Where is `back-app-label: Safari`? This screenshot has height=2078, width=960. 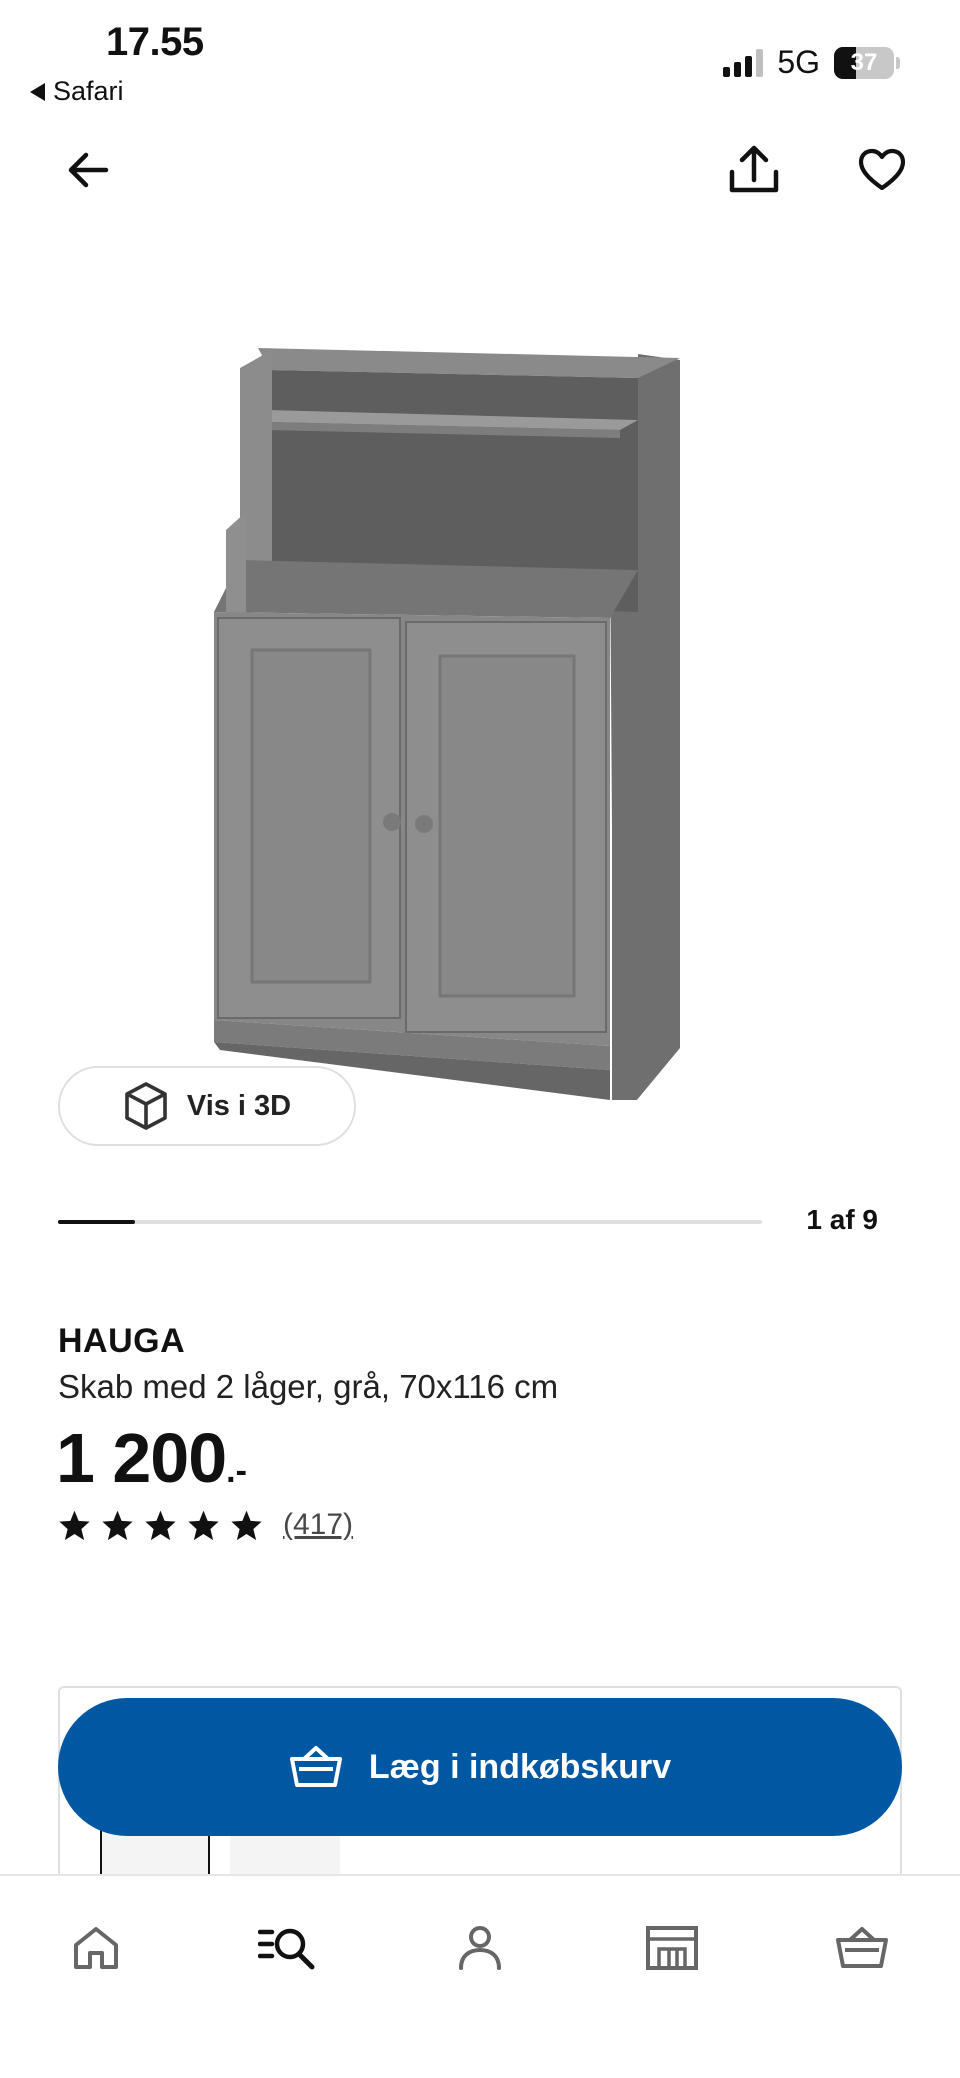
back-app-label: Safari is located at coordinates (88, 91).